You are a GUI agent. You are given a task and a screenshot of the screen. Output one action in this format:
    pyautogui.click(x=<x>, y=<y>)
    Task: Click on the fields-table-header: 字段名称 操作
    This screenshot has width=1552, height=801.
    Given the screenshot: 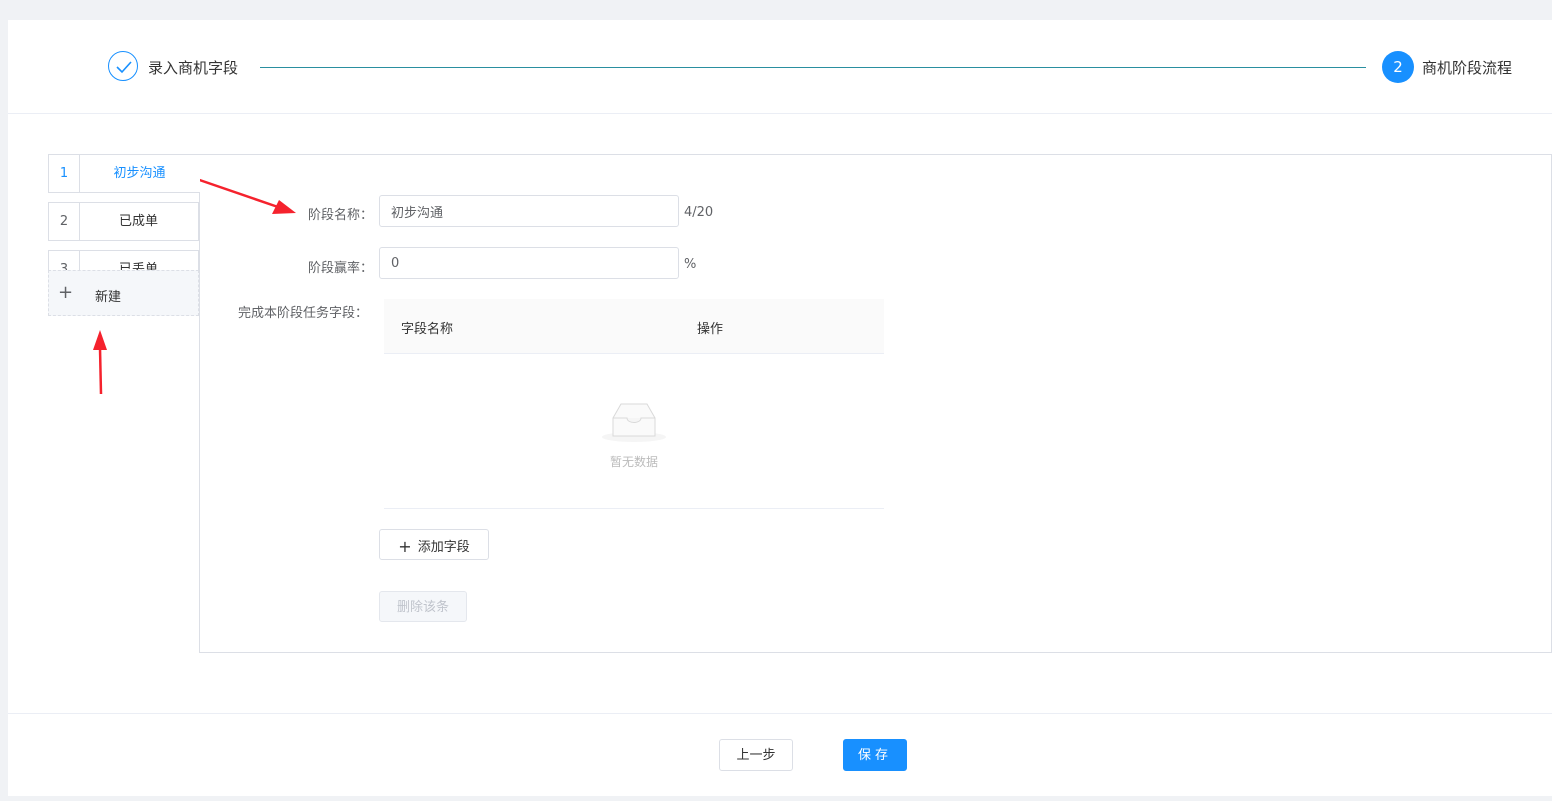 What is the action you would take?
    pyautogui.click(x=634, y=326)
    